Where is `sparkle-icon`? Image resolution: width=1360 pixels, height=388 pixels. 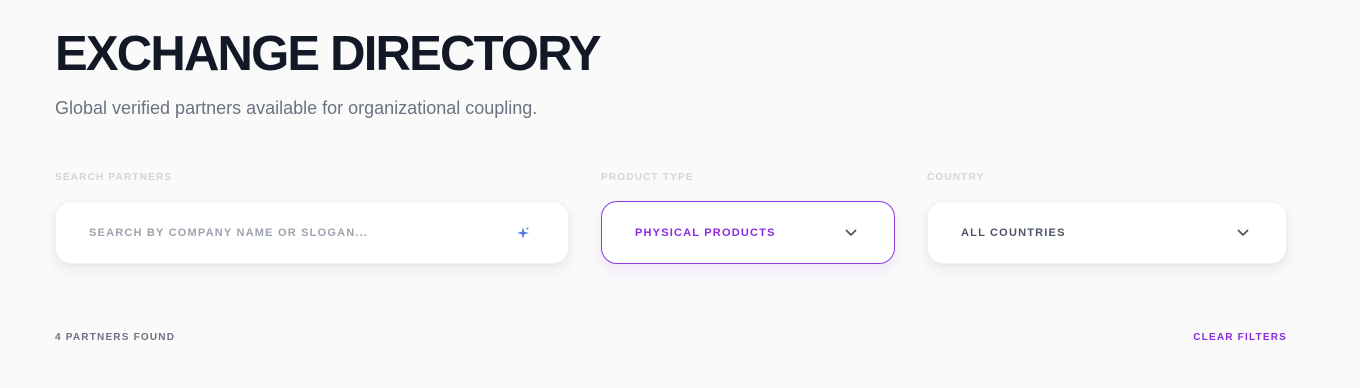 sparkle-icon is located at coordinates (523, 233).